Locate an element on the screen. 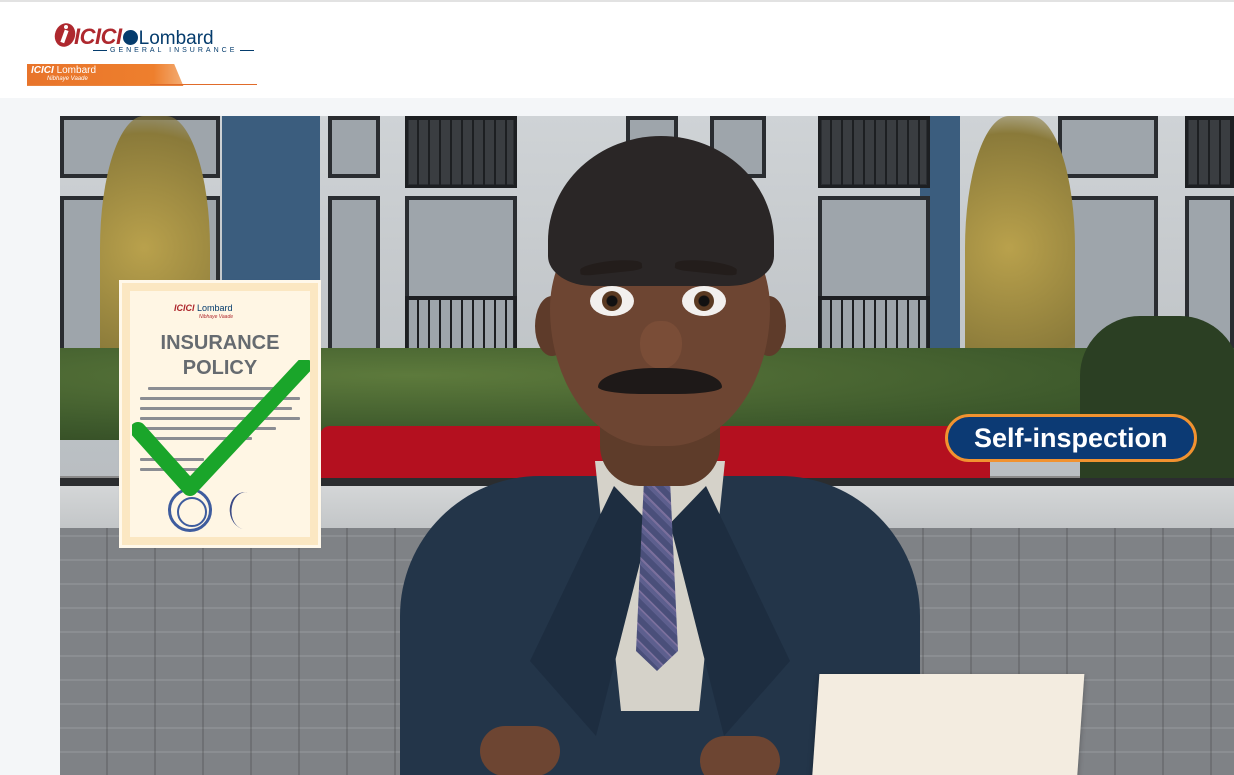 This screenshot has width=1234, height=775. eye-left is located at coordinates (612, 301).